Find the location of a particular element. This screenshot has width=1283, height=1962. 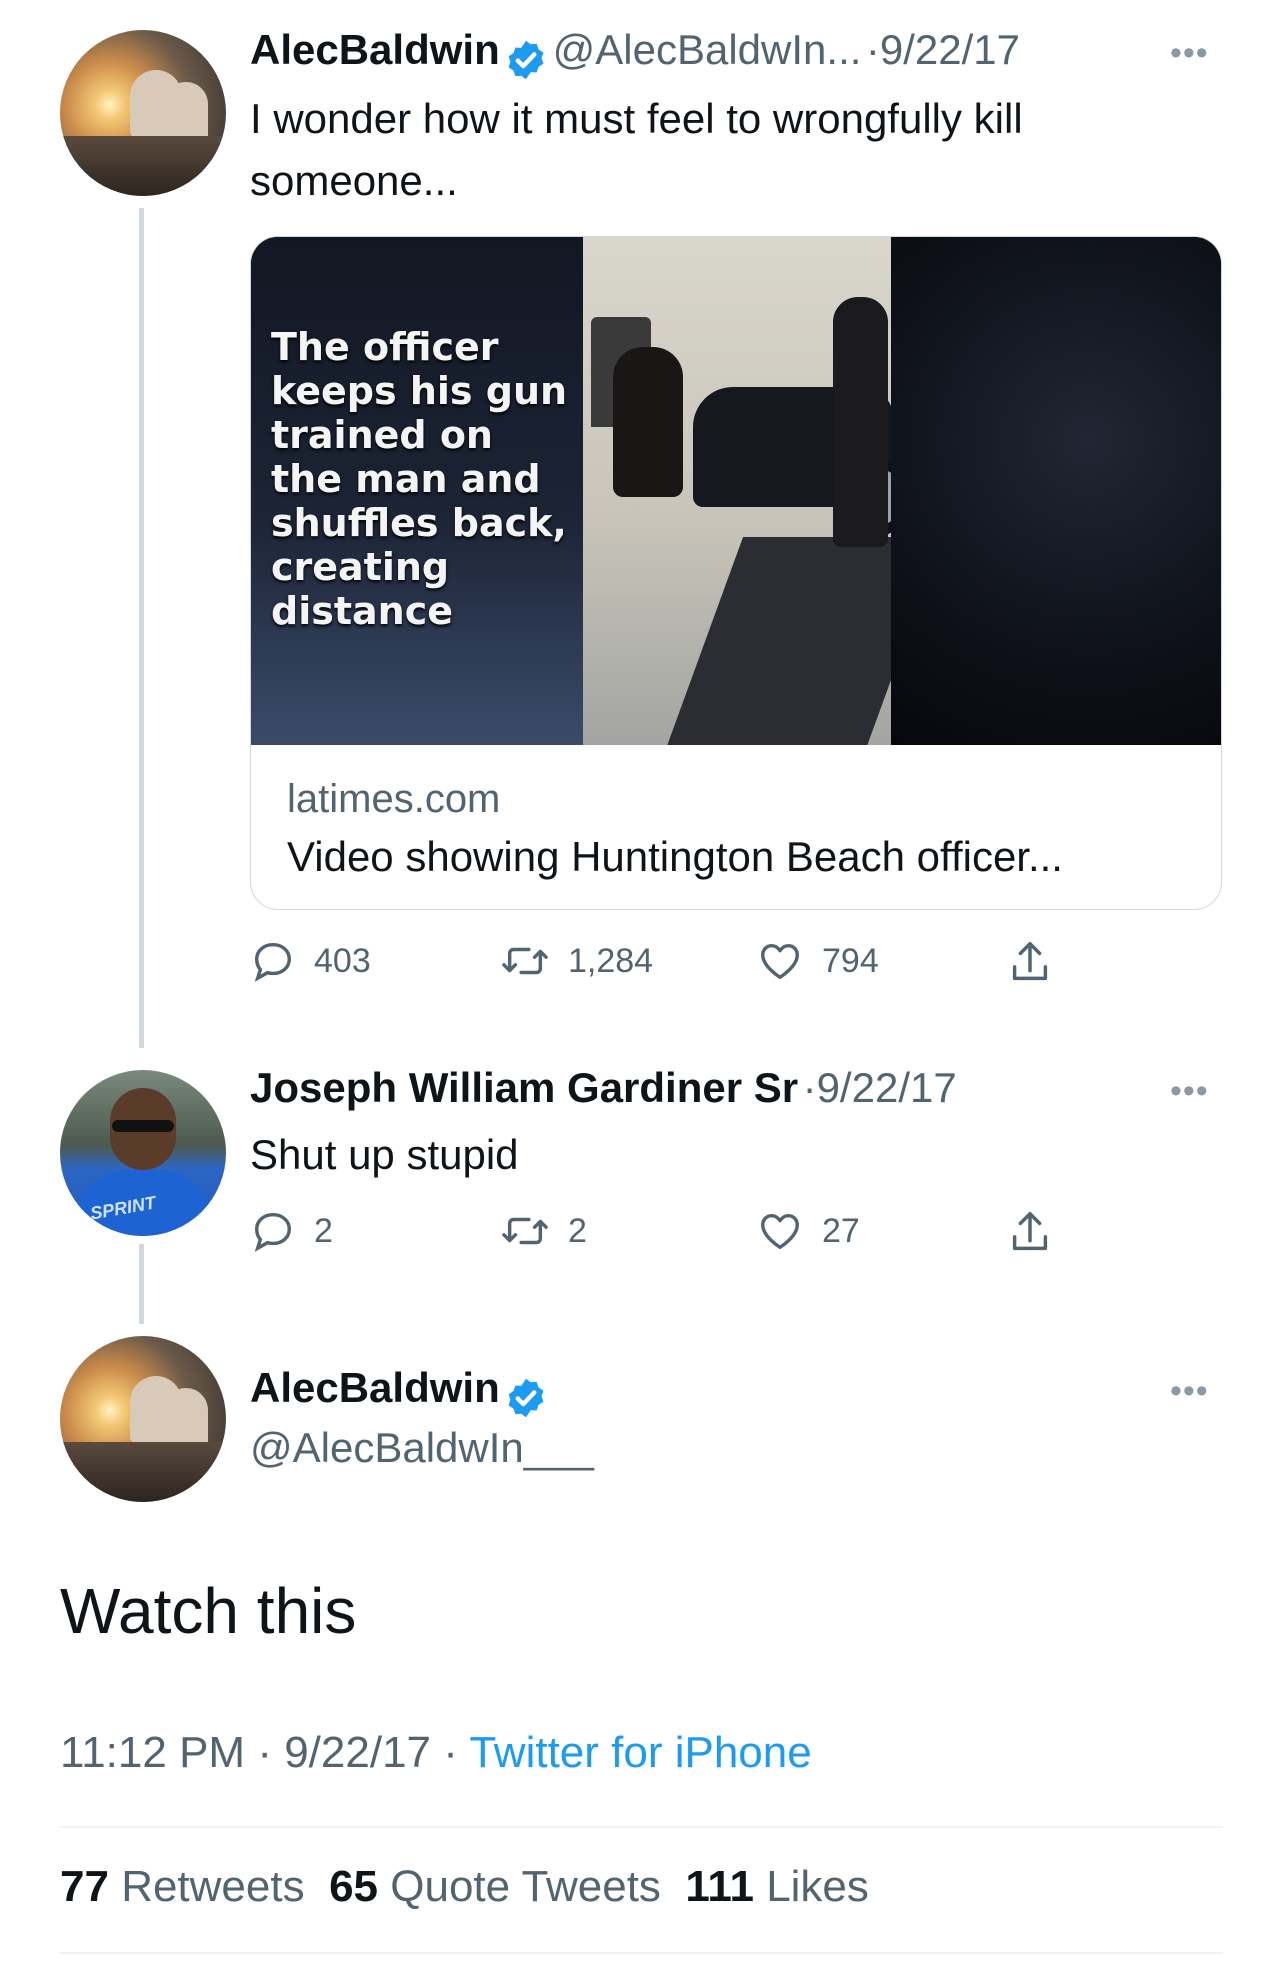

reply-count: 403 is located at coordinates (342, 960).